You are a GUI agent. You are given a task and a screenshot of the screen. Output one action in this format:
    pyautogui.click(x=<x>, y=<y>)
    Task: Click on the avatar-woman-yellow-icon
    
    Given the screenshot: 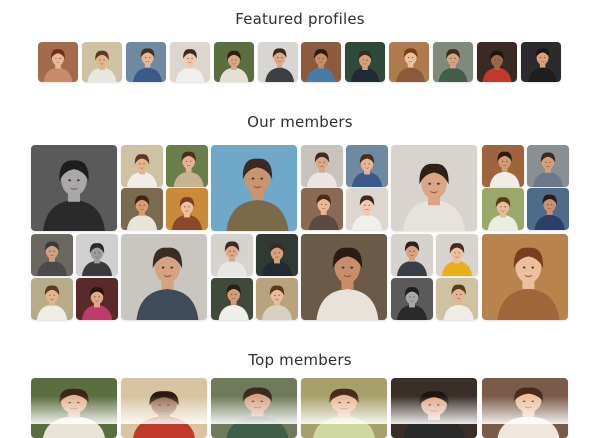 What is the action you would take?
    pyautogui.click(x=457, y=255)
    